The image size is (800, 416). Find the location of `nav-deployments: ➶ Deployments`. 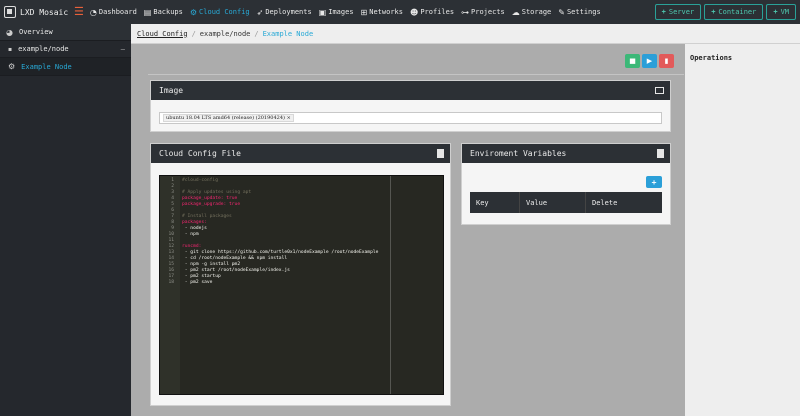

nav-deployments: ➶ Deployments is located at coordinates (284, 12).